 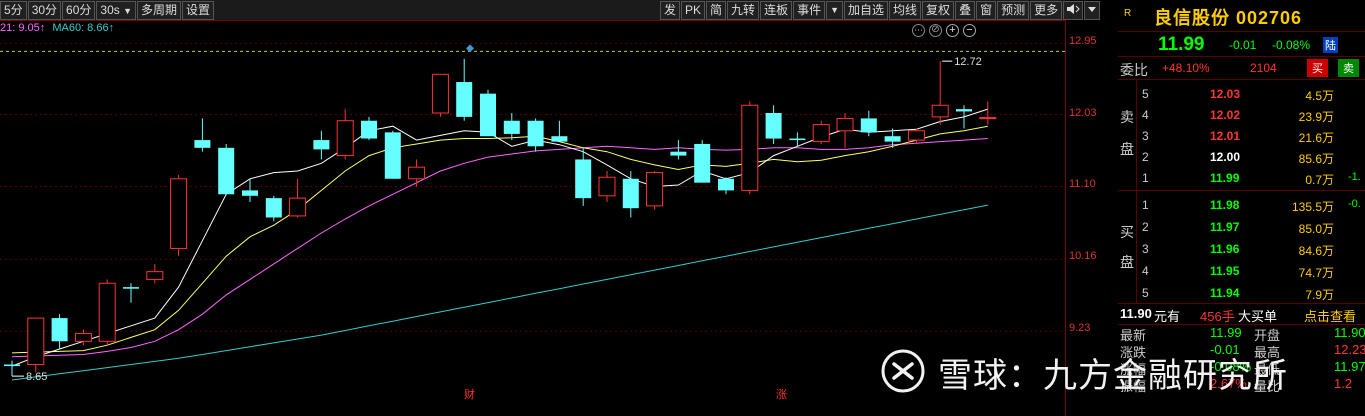 What do you see at coordinates (1241, 68) in the screenshot?
I see `order-ratio: 委比 +48.10% 2104 买 卖` at bounding box center [1241, 68].